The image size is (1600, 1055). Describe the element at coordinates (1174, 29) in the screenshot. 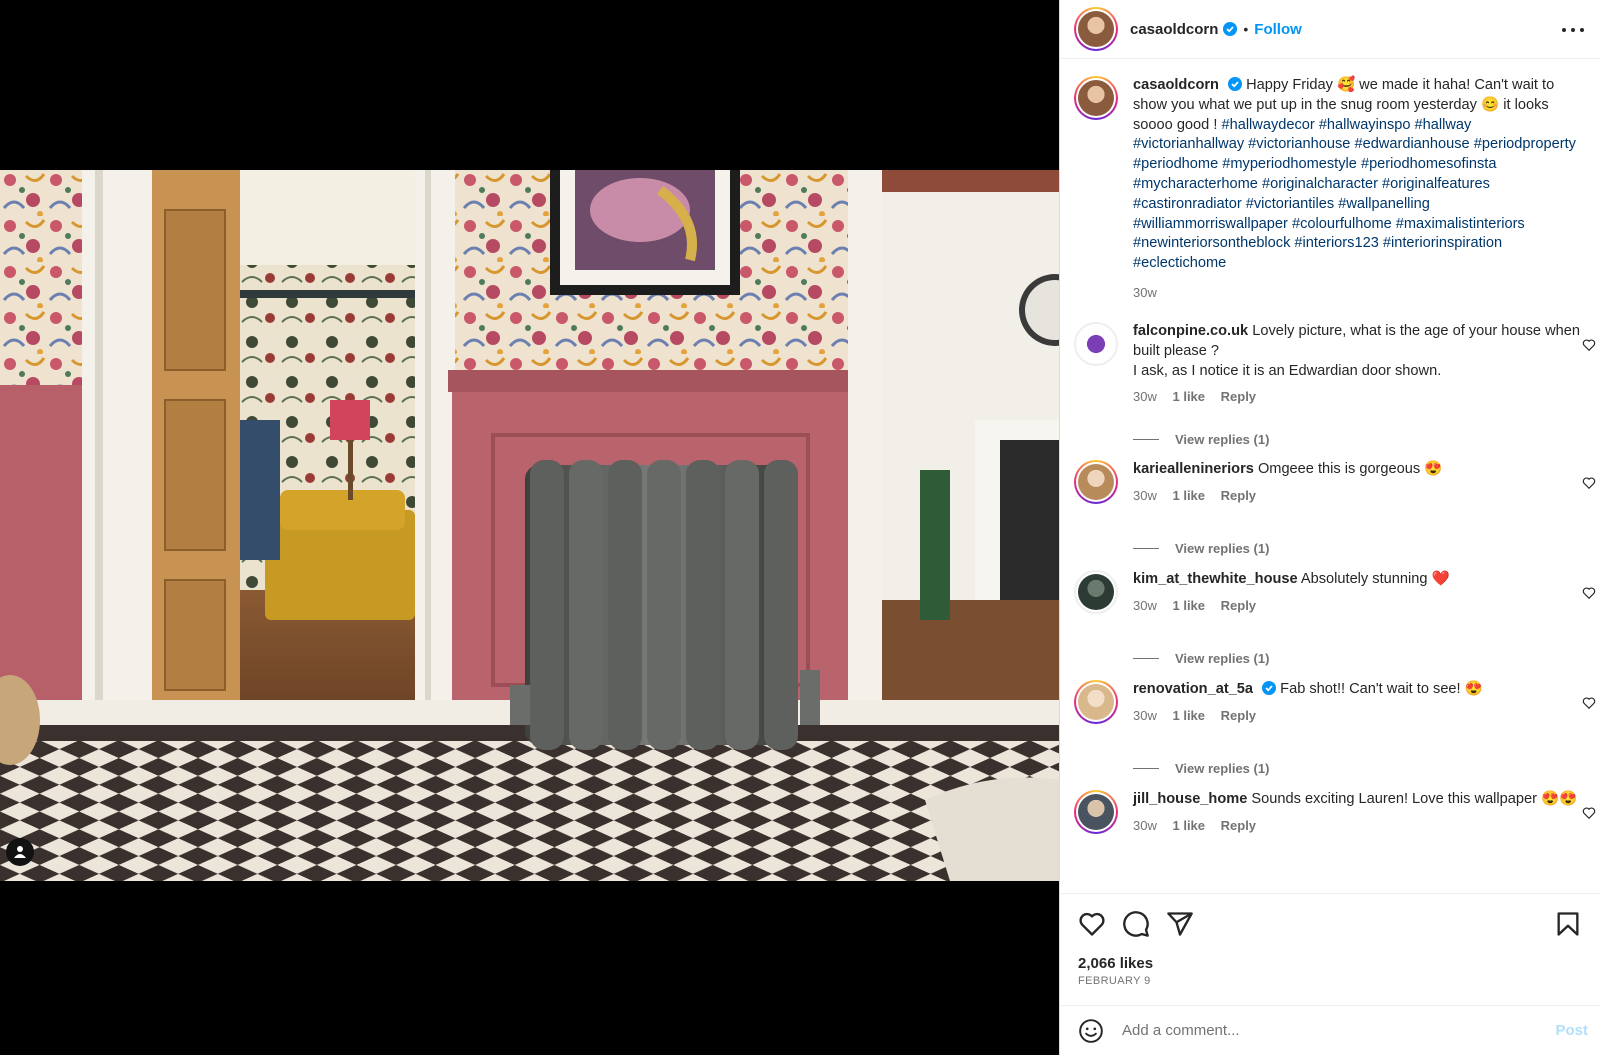

I see `author-username: casaoldcorn` at that location.